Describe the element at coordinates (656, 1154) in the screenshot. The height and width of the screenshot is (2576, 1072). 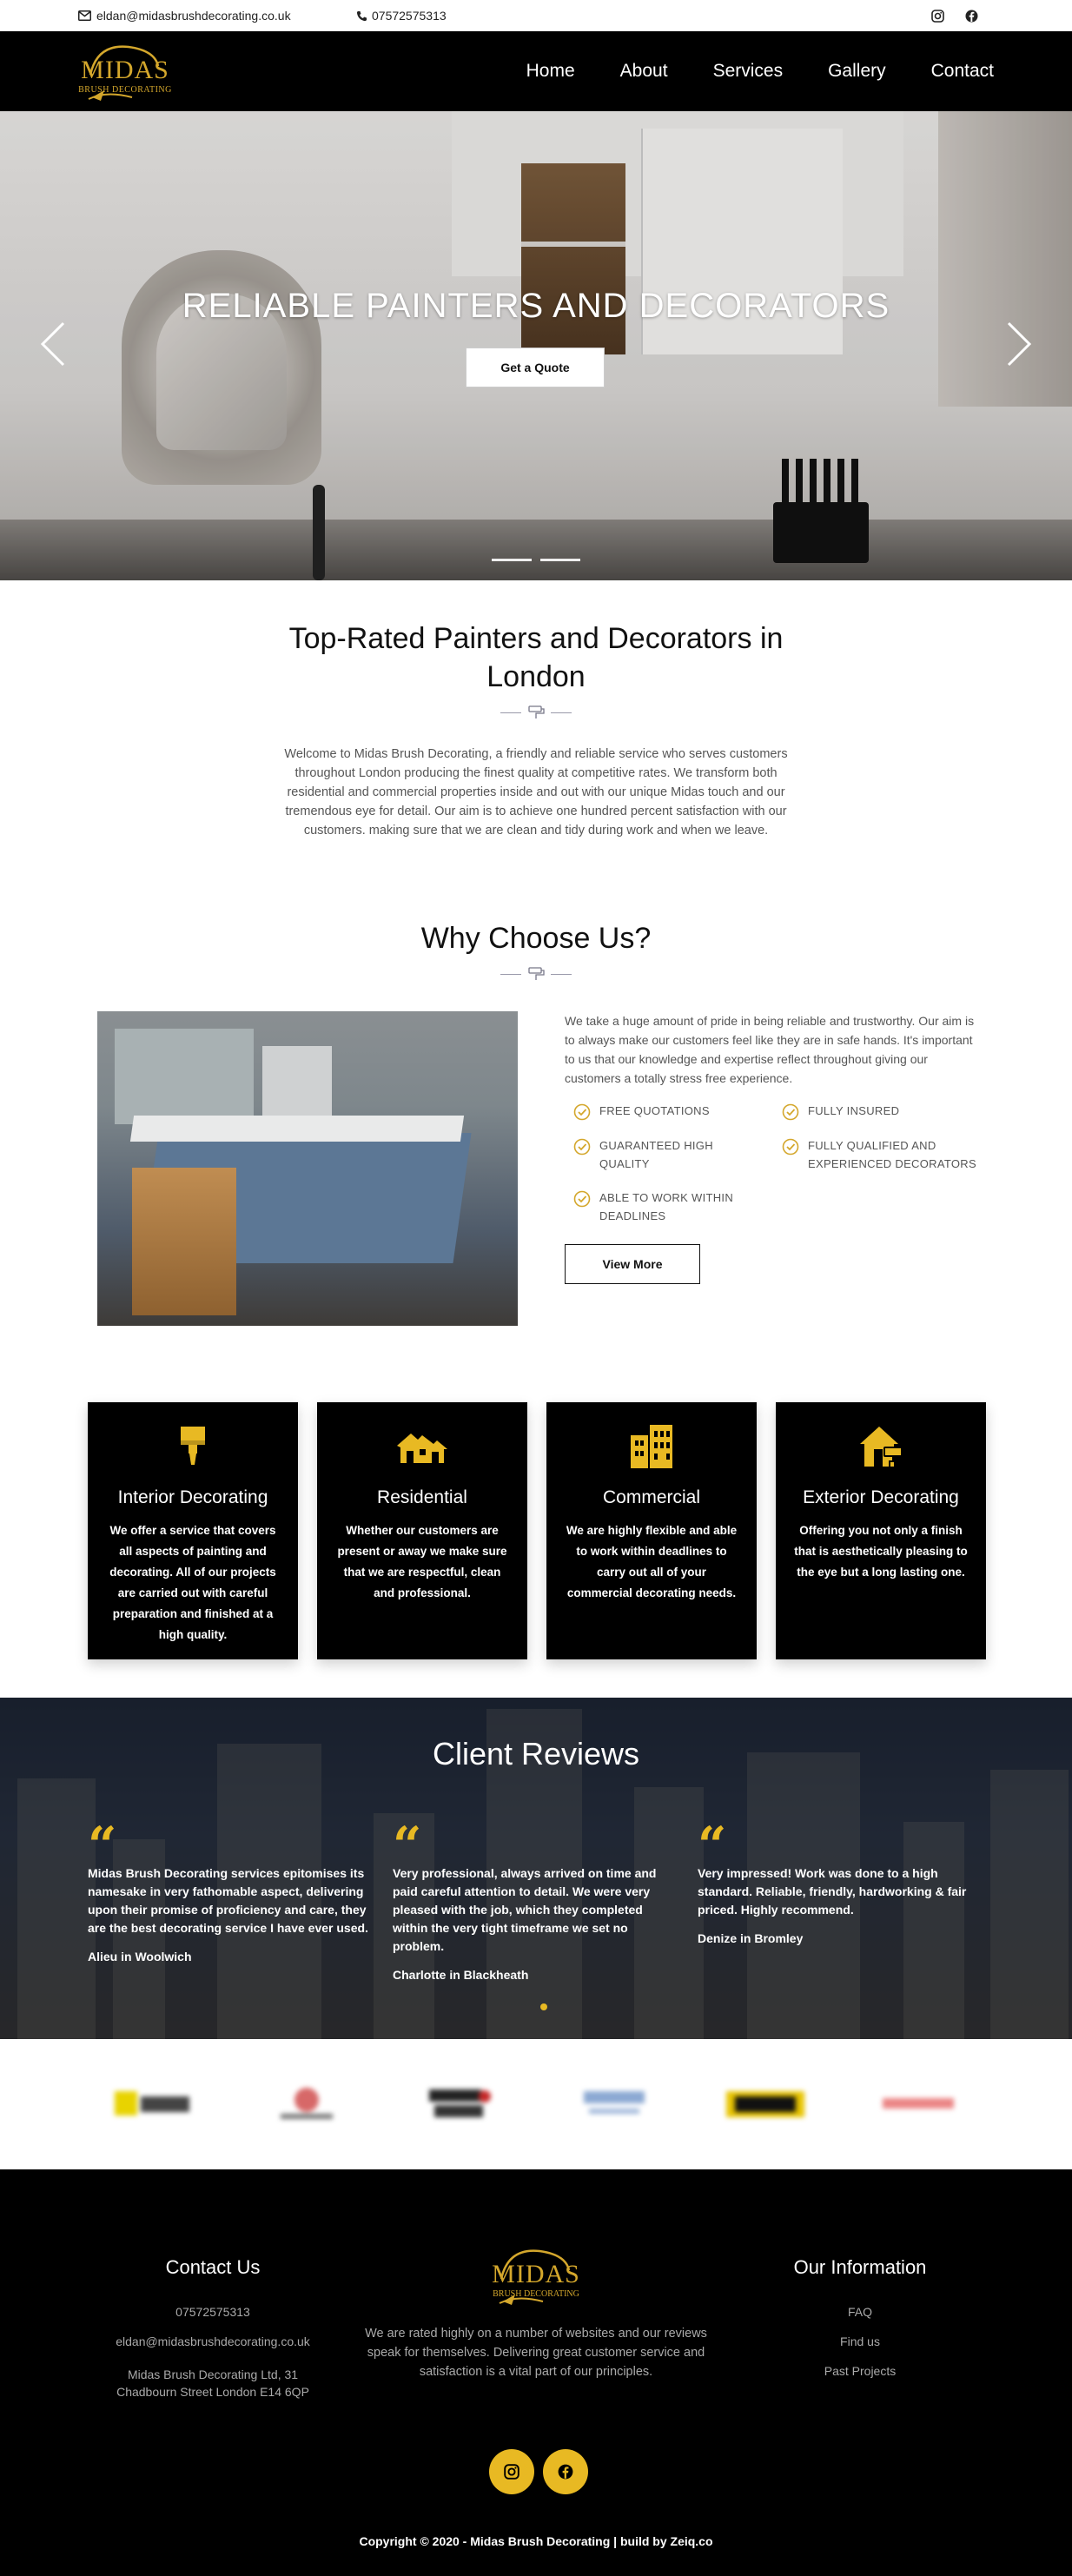
I see `feature-label: GUARANTEED HIGH QUALITY` at that location.